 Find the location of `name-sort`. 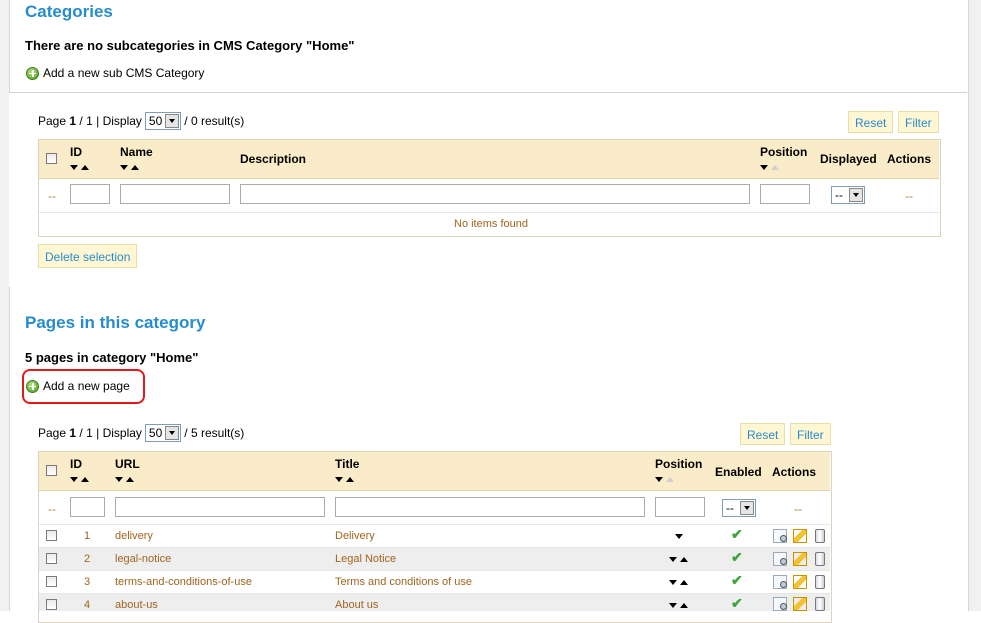

name-sort is located at coordinates (129, 167).